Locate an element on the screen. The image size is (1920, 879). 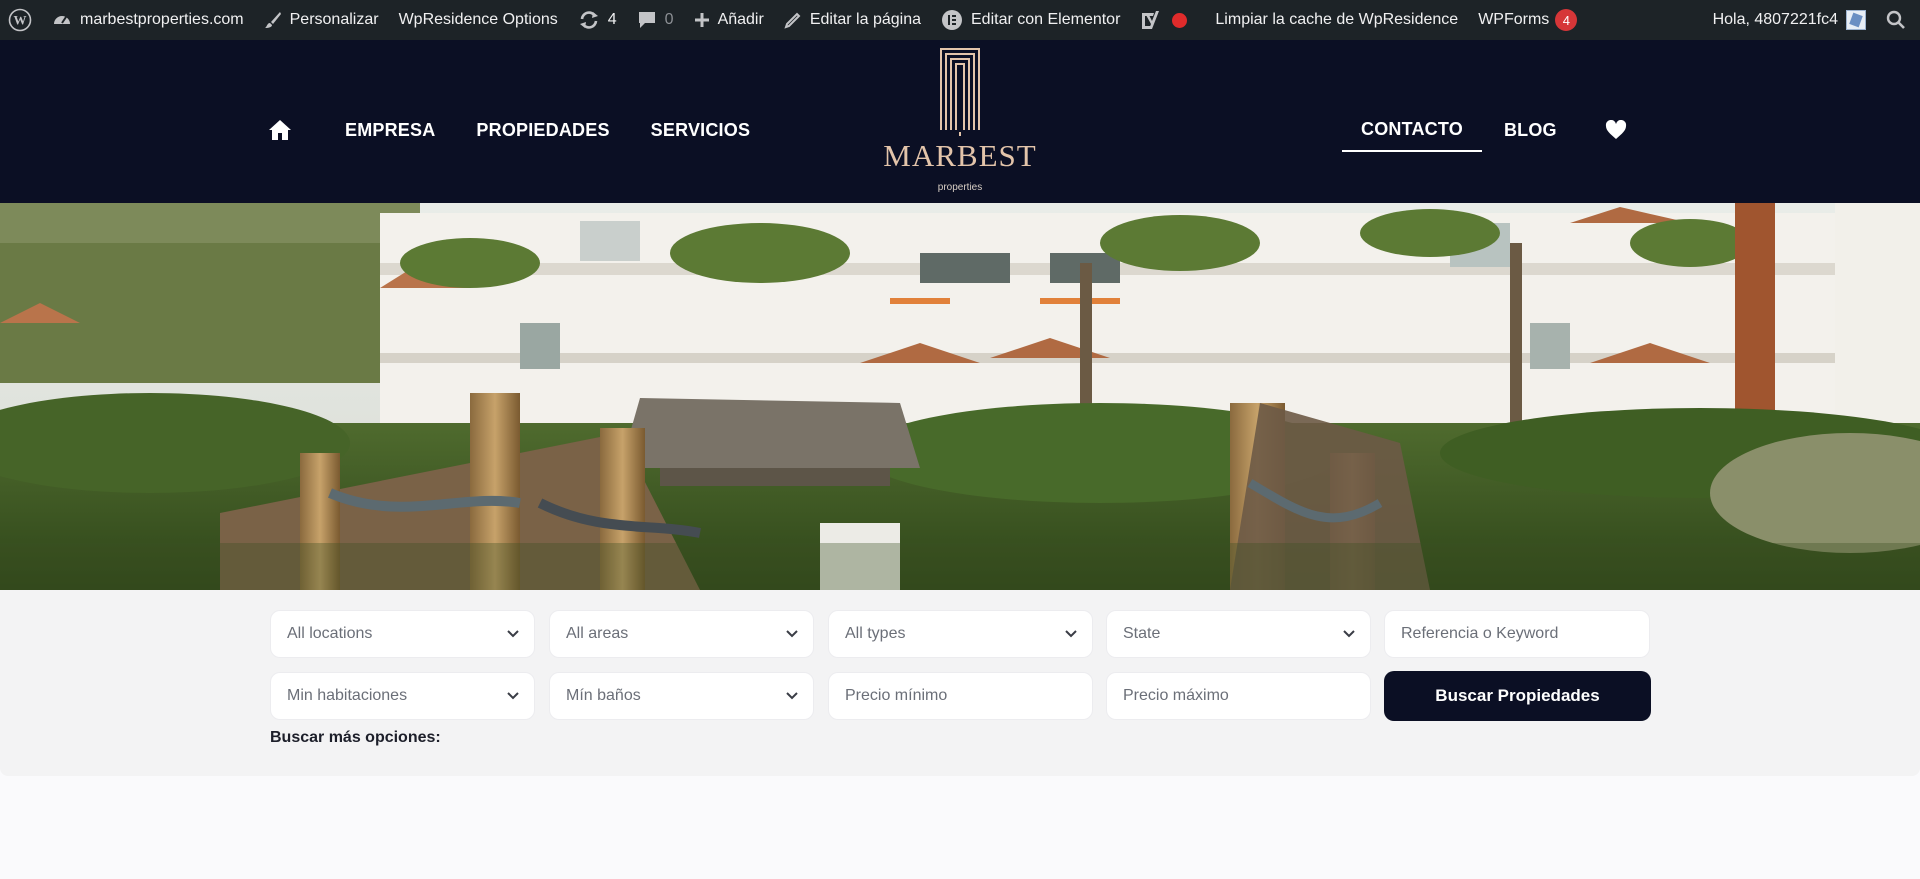
add-new-link: Añadir is located at coordinates (729, 20).